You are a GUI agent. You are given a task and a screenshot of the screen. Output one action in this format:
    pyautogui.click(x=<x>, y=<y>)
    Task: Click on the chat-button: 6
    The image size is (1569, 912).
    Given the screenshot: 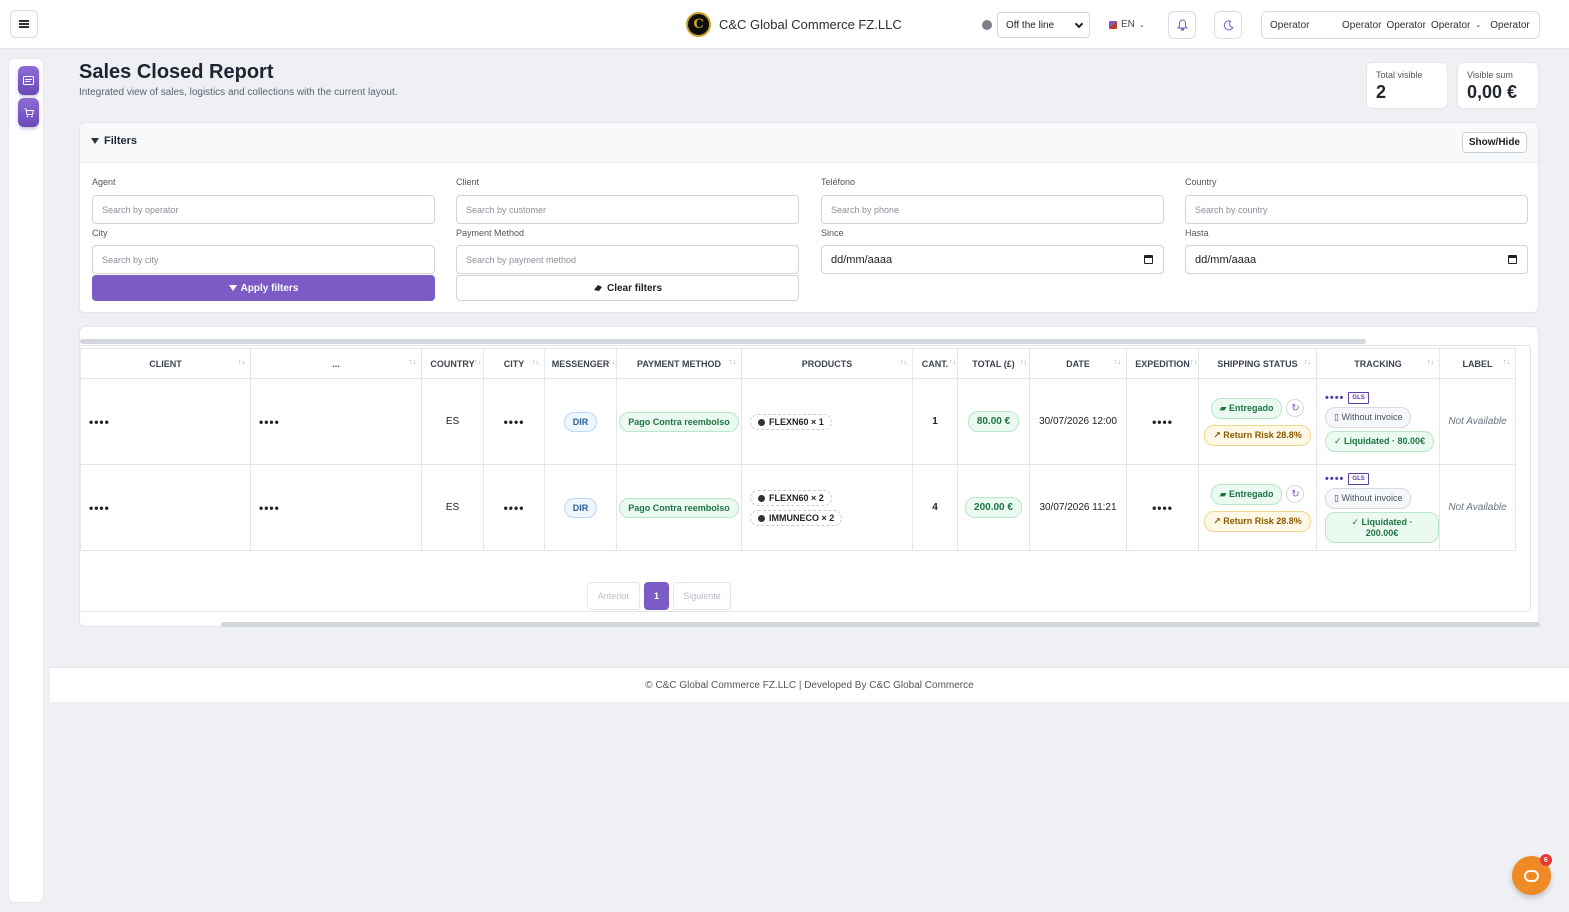 What is the action you would take?
    pyautogui.click(x=1532, y=874)
    